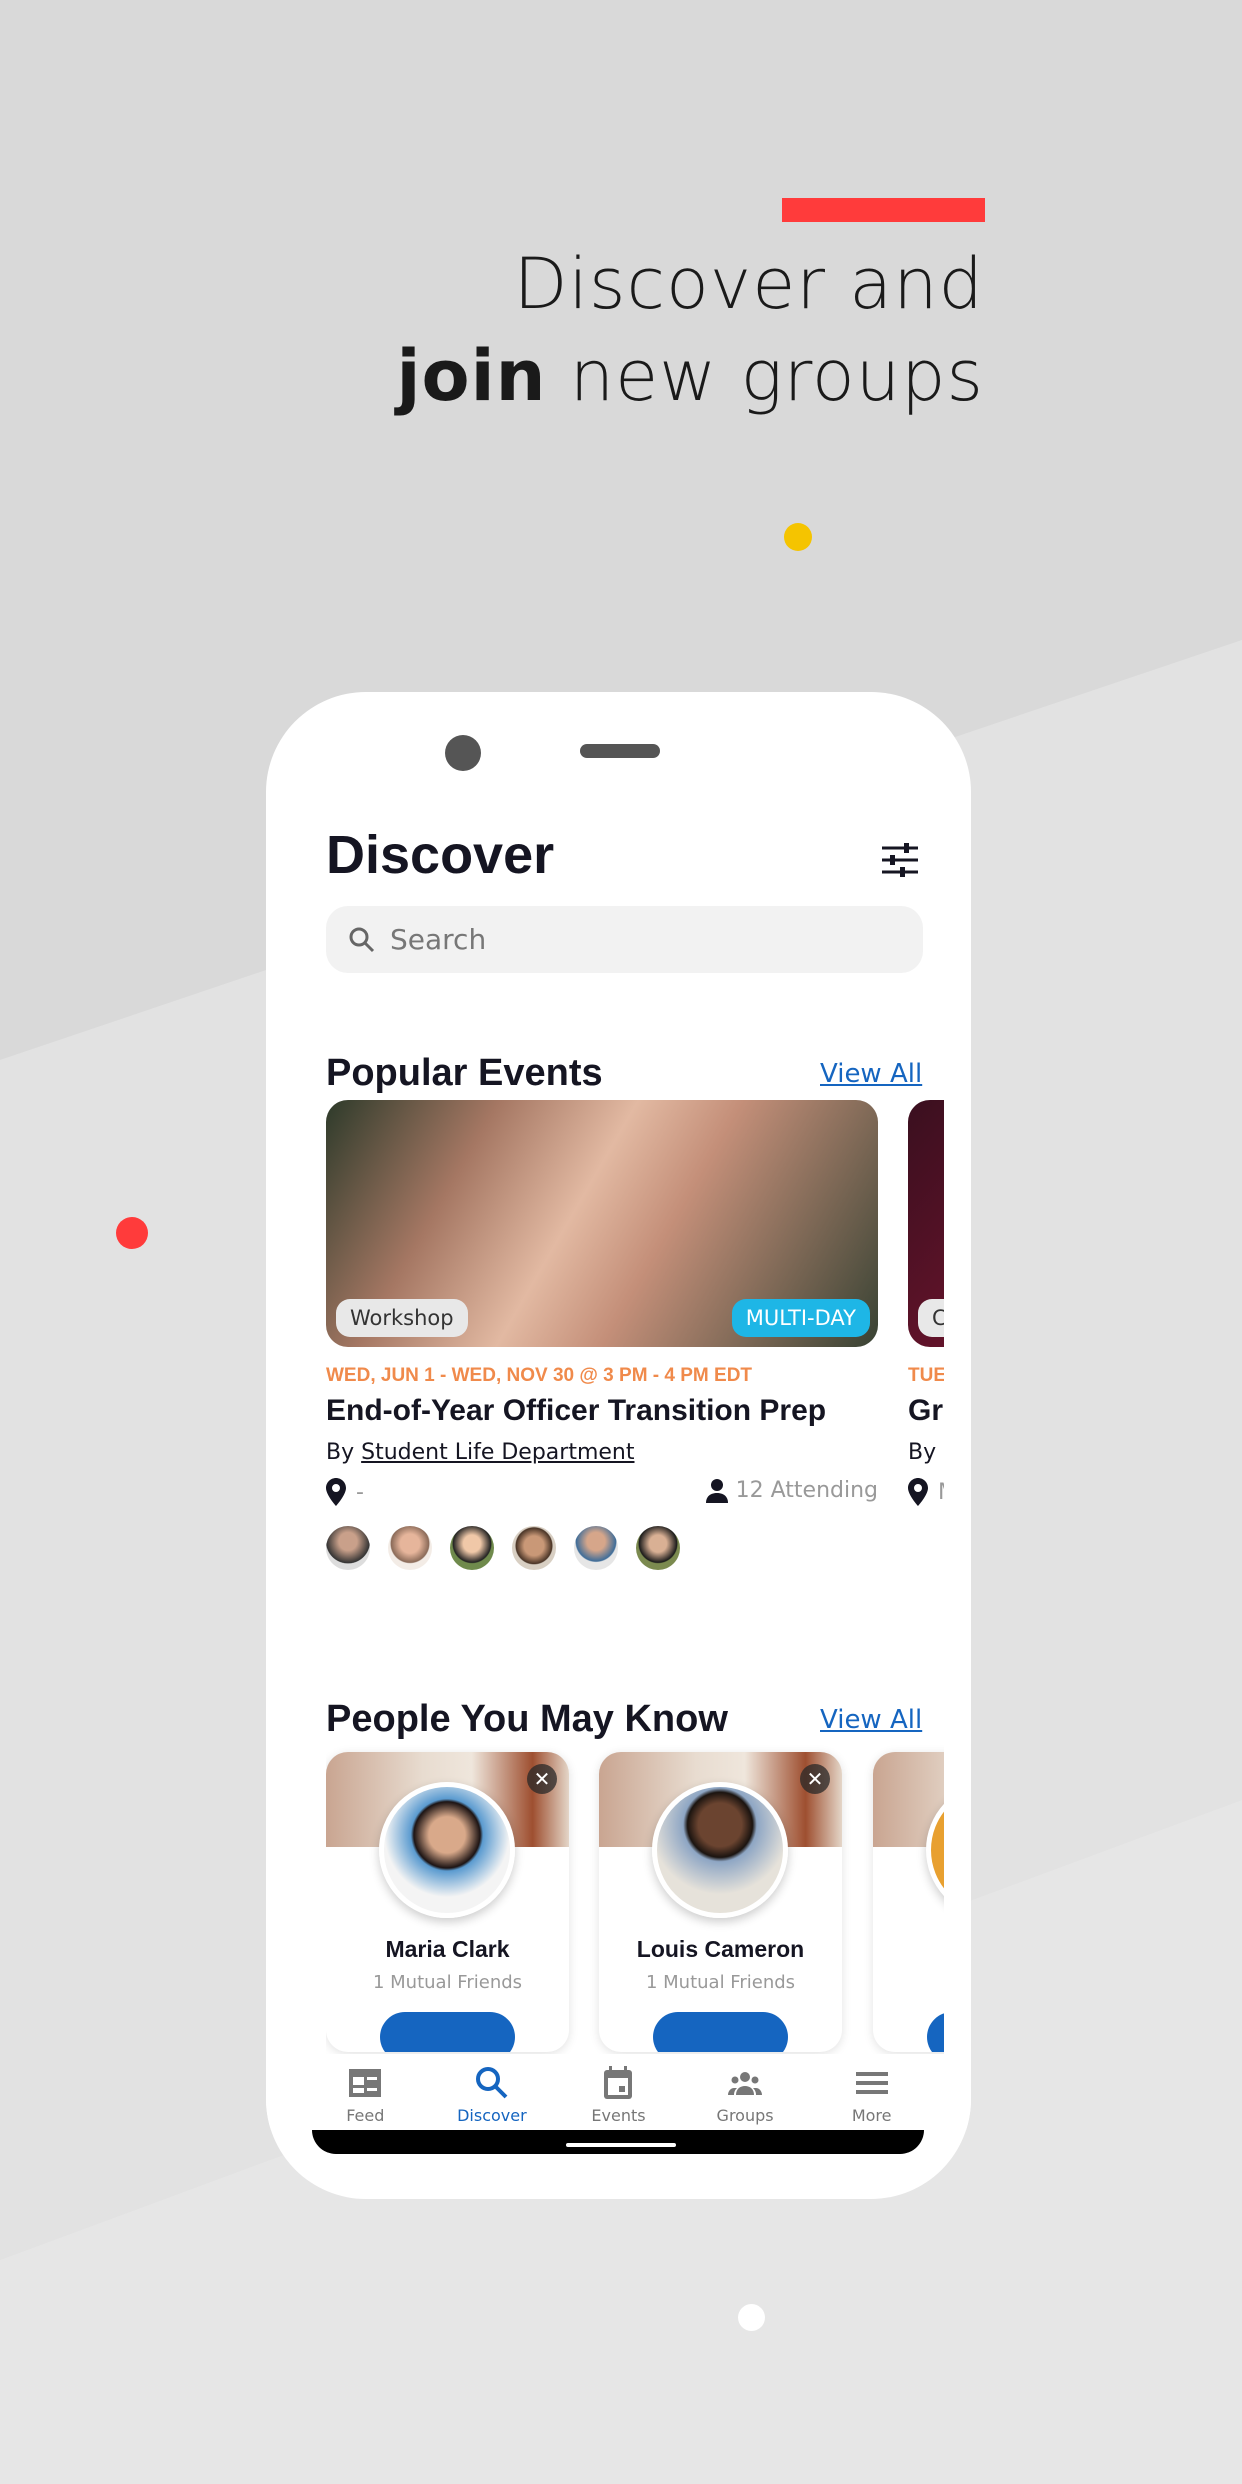  Describe the element at coordinates (720, 1949) in the screenshot. I see `person-name: Louis Cameron` at that location.